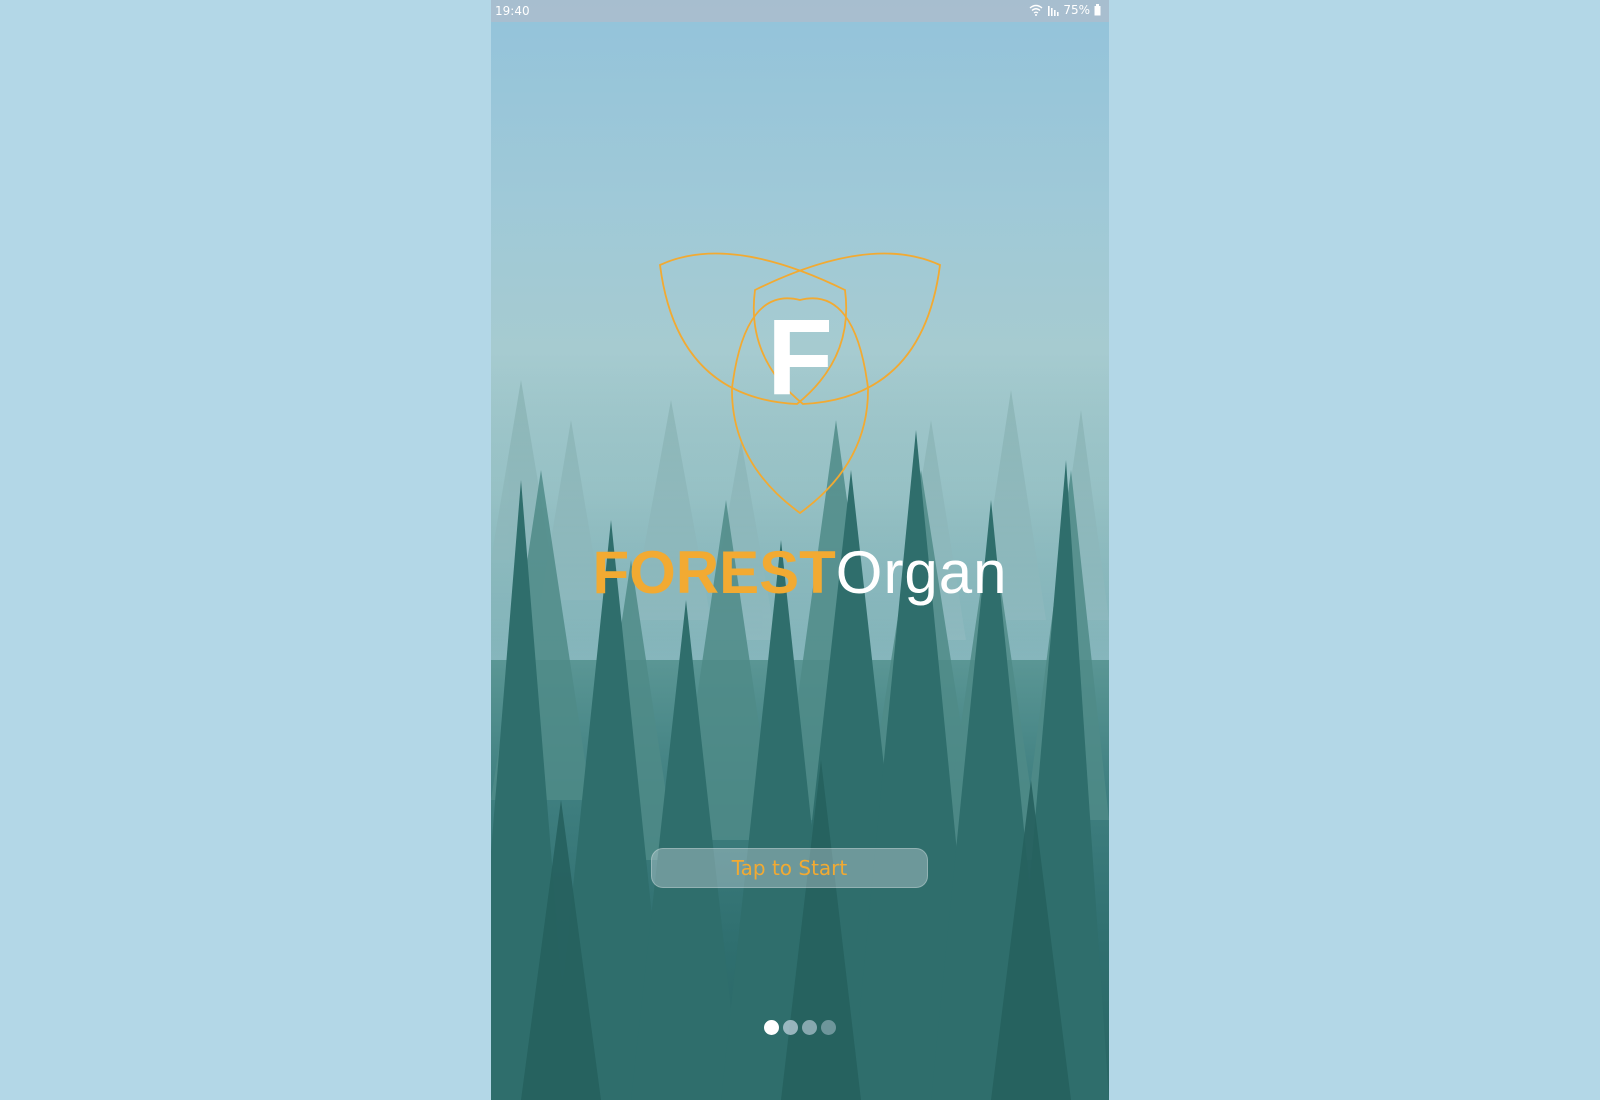  Describe the element at coordinates (771, 1027) in the screenshot. I see `page-dot-active` at that location.